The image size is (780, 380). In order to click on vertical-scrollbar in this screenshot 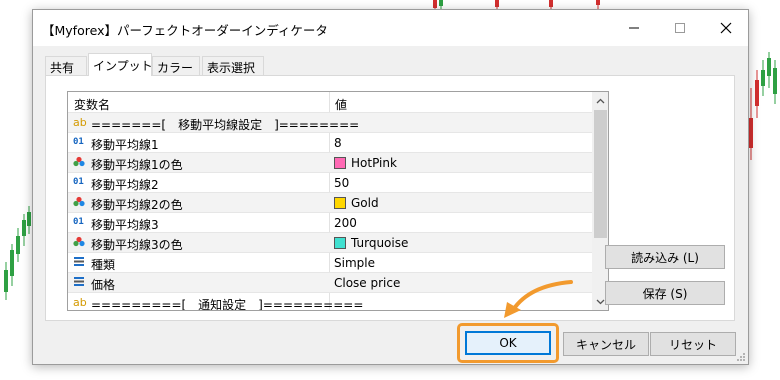, I will do `click(600, 201)`.